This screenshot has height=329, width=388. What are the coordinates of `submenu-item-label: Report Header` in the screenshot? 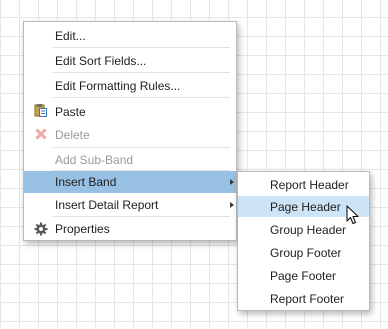 It's located at (309, 185).